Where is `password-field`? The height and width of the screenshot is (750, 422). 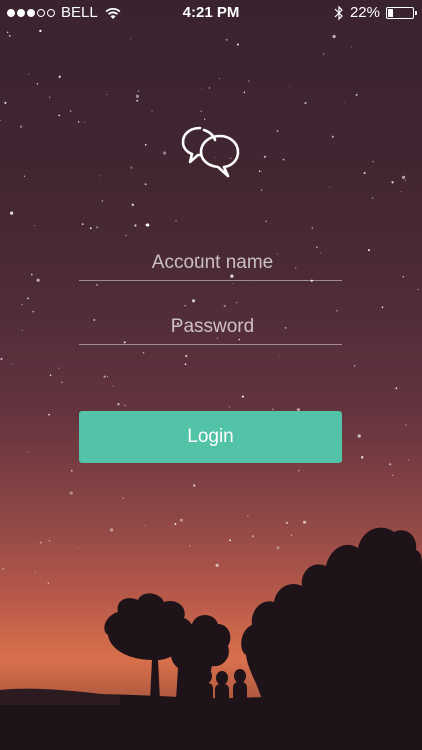 password-field is located at coordinates (212, 327).